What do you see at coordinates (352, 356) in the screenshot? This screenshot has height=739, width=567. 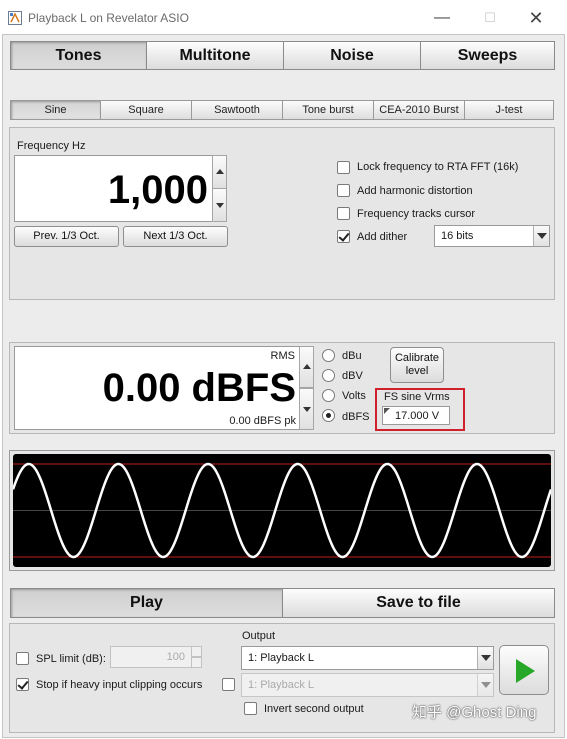 I see `unit-dbu-label: dBu` at bounding box center [352, 356].